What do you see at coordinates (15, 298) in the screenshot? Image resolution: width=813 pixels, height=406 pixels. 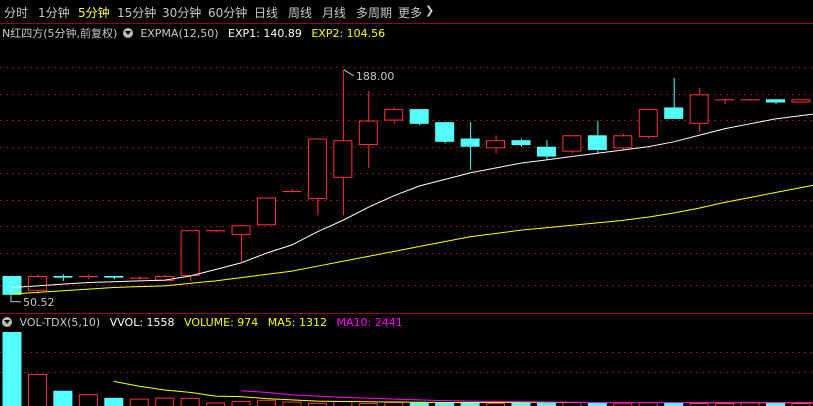 I see `low-marker-arrow` at bounding box center [15, 298].